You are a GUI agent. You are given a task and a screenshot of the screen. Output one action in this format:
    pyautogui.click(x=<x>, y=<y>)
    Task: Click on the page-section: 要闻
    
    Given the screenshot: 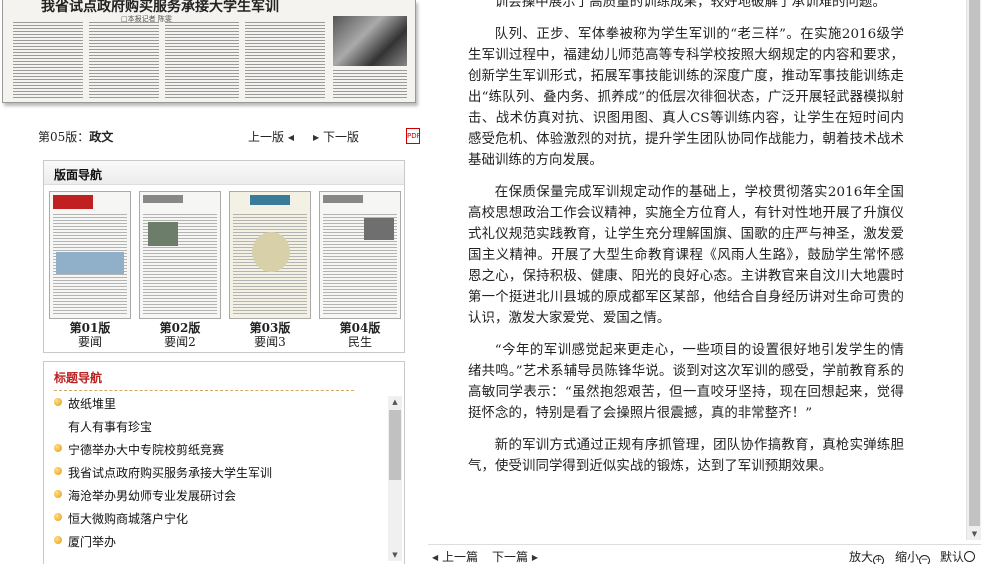 What is the action you would take?
    pyautogui.click(x=89, y=342)
    